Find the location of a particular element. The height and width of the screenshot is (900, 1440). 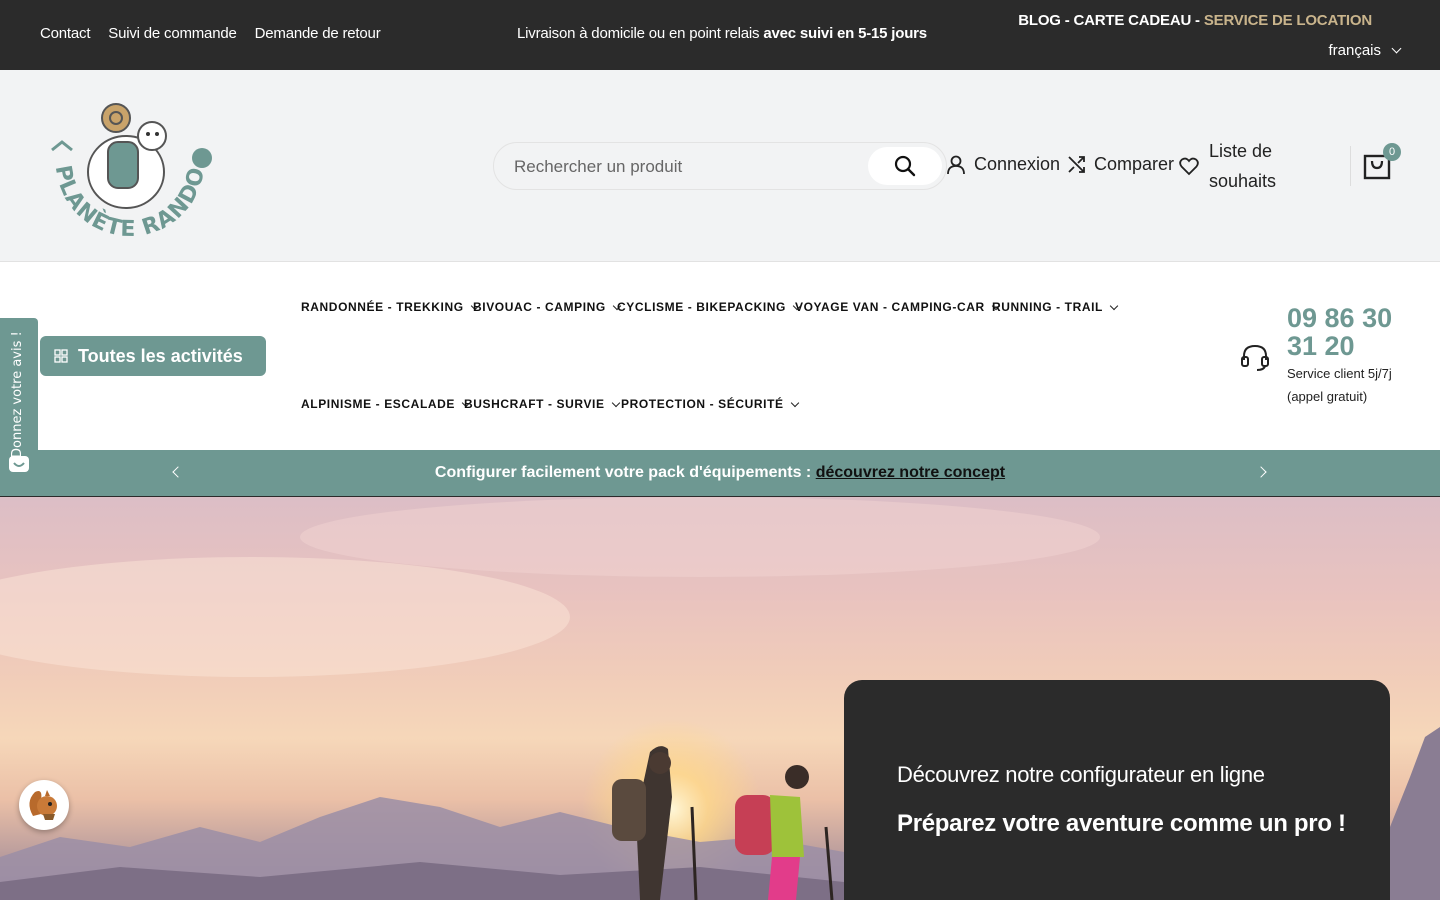

compare-link: Comparer is located at coordinates (1120, 164).